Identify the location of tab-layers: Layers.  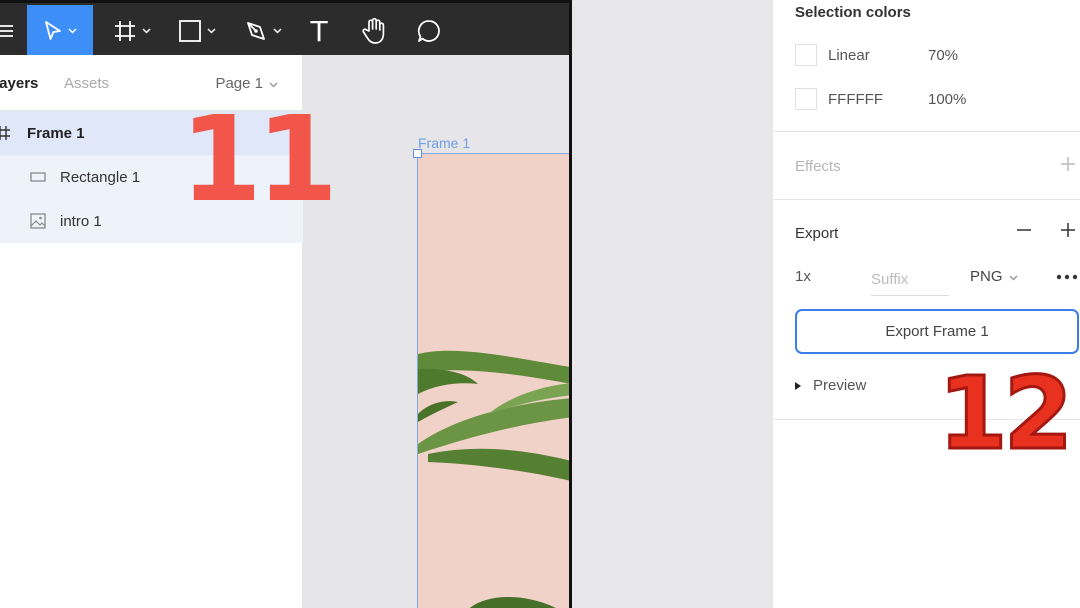
(19, 83).